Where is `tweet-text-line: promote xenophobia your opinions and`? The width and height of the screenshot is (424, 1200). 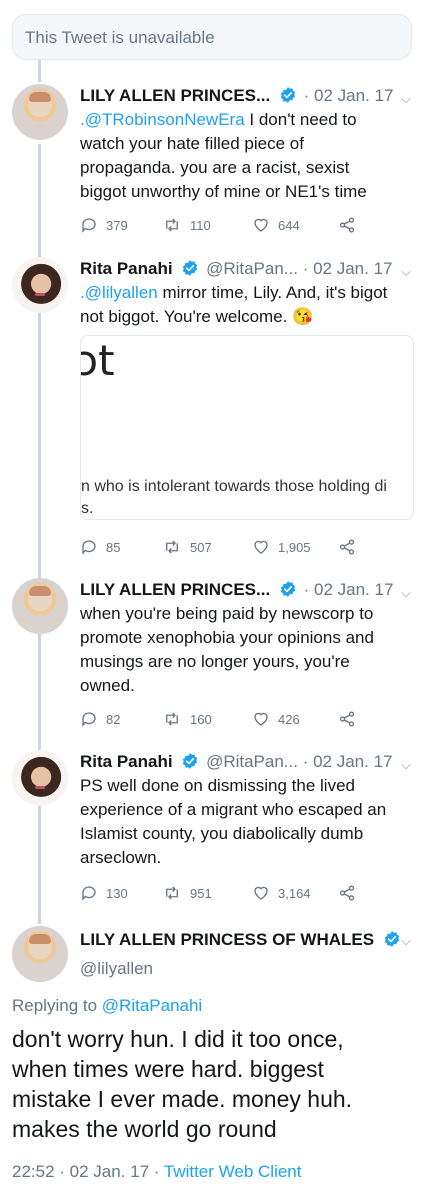 tweet-text-line: promote xenophobia your opinions and is located at coordinates (227, 637).